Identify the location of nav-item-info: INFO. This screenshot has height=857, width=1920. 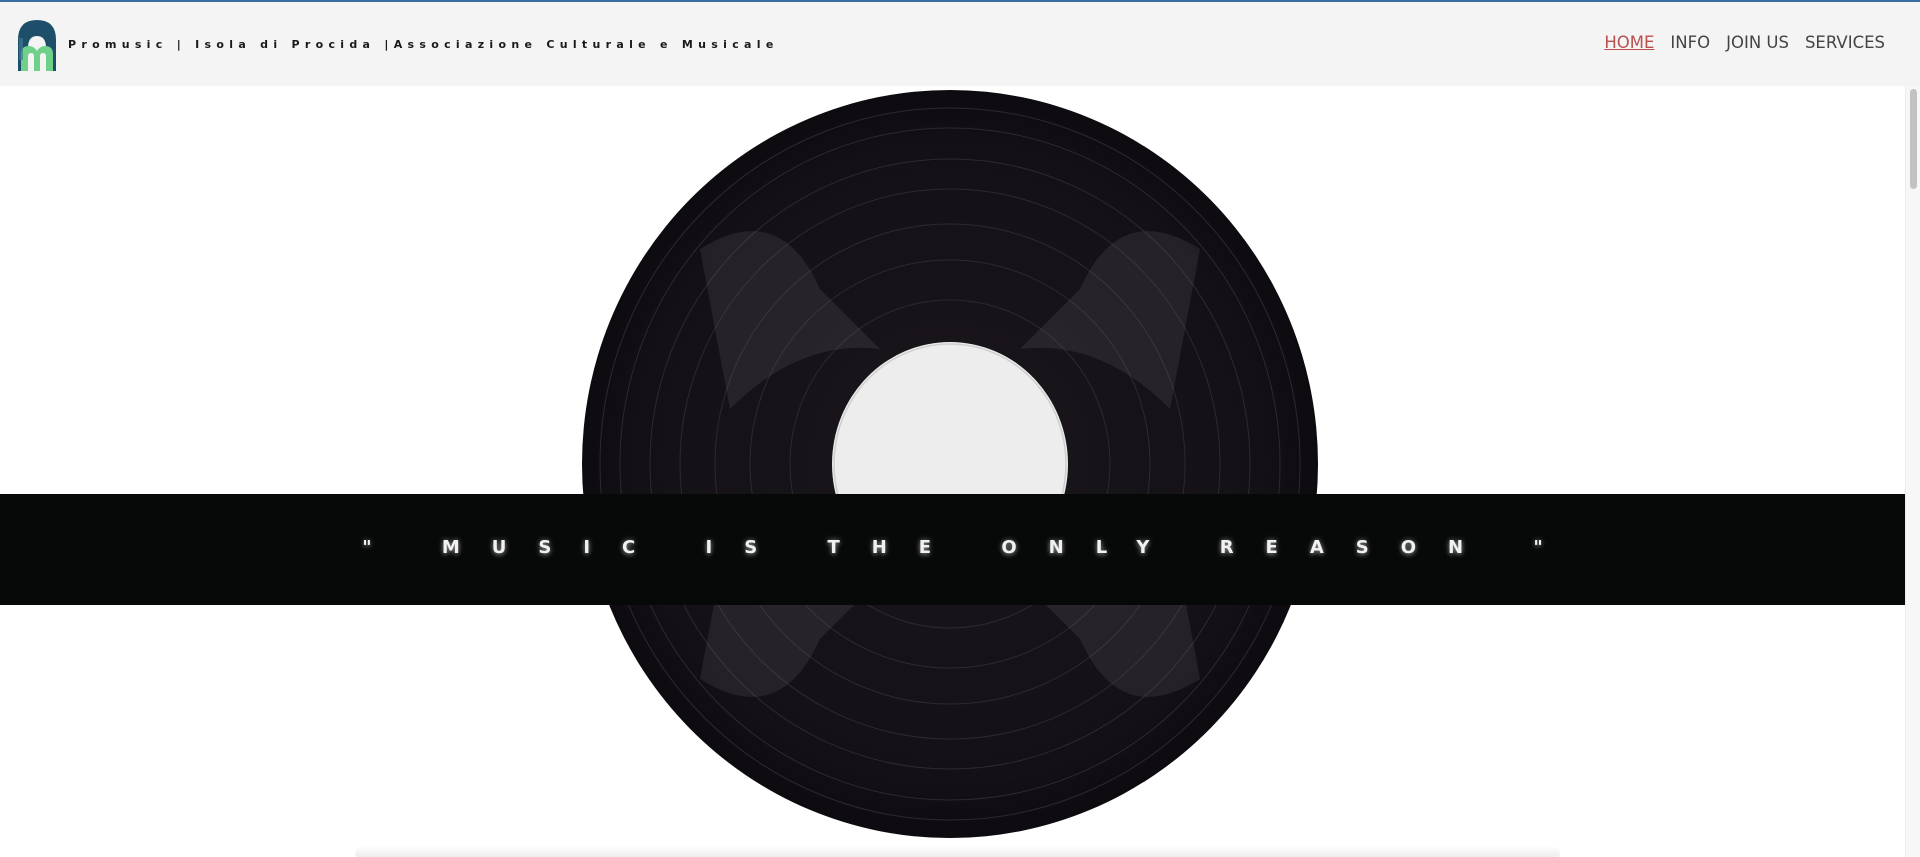
(1690, 43).